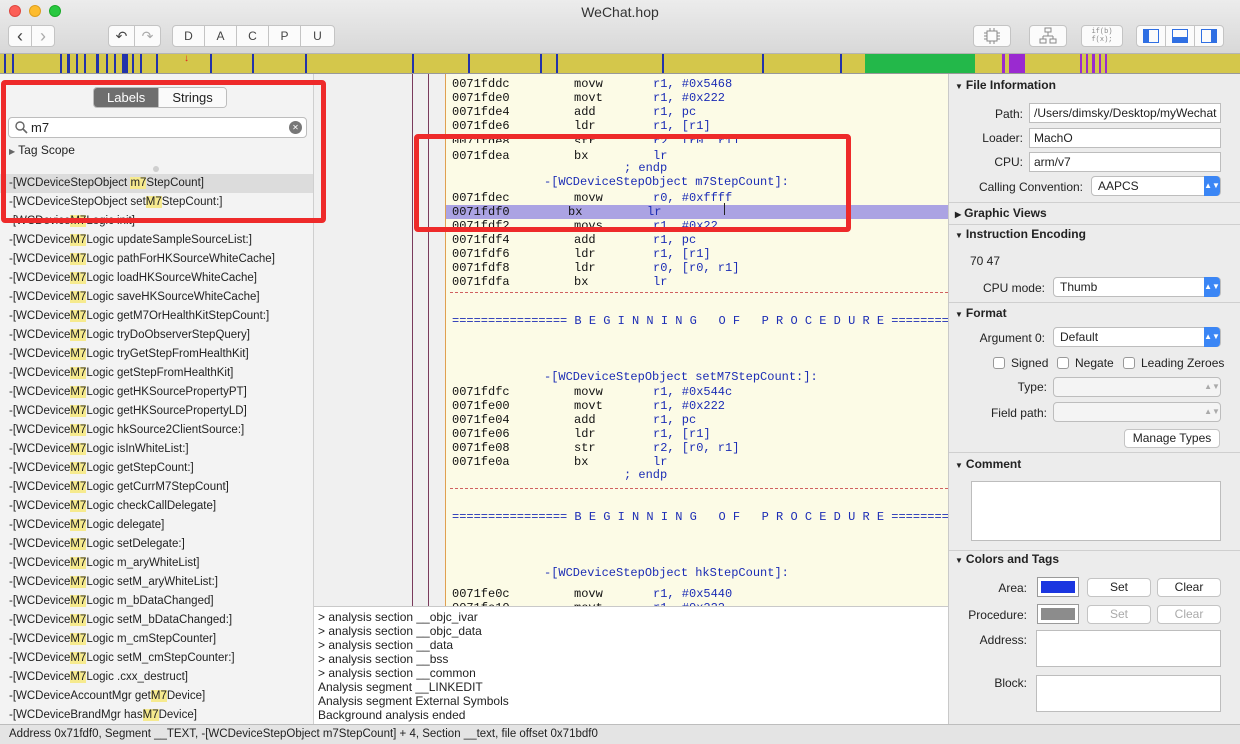 The image size is (1240, 744). What do you see at coordinates (156, 411) in the screenshot?
I see `label-list-item: -[WCDeviceM7Logic getHKSourcePropertyLD]` at bounding box center [156, 411].